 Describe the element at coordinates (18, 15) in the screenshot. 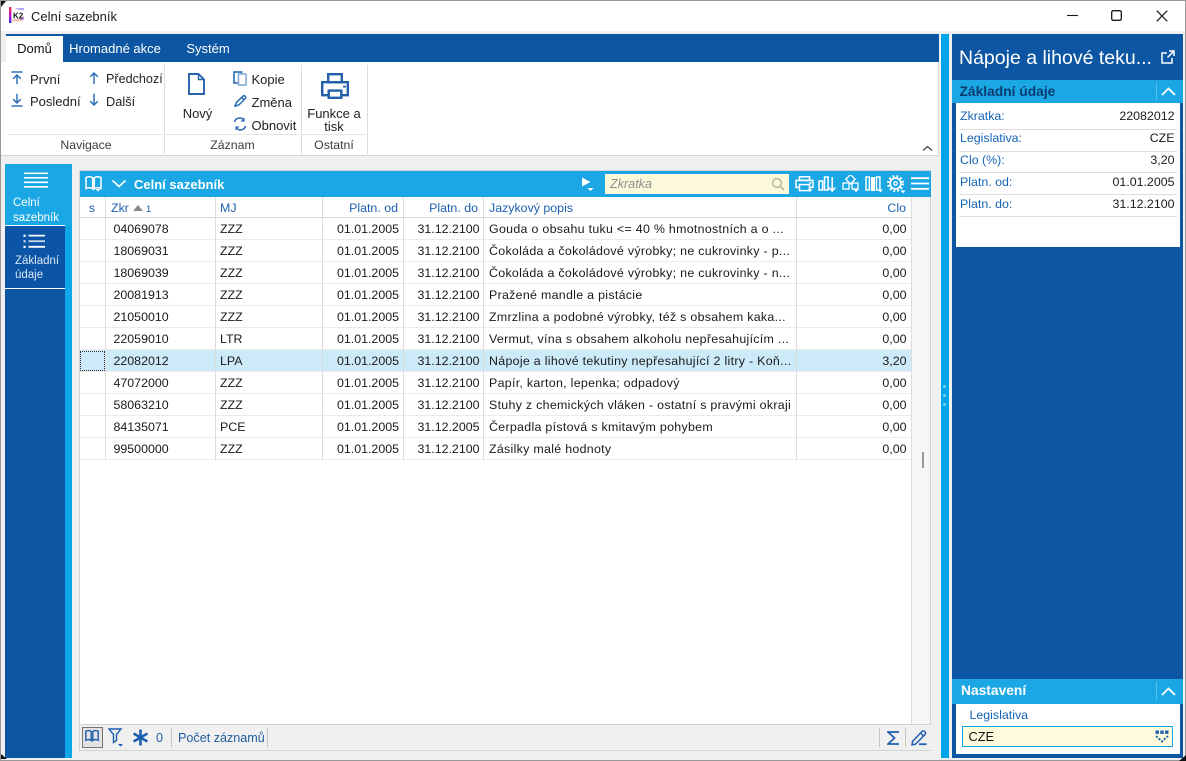

I see `svg-text: K2` at that location.